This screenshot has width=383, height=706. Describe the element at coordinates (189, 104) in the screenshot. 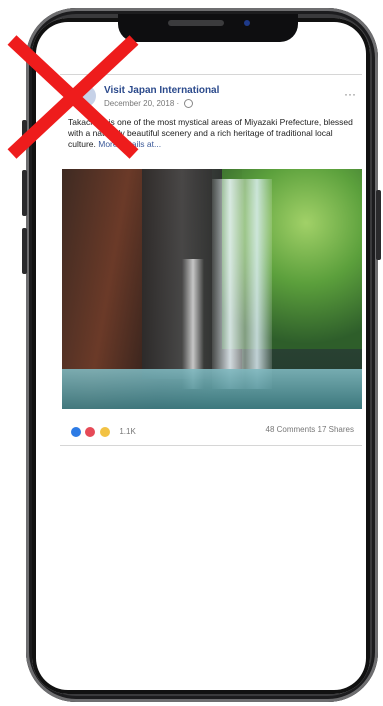

I see `globe-icon` at that location.